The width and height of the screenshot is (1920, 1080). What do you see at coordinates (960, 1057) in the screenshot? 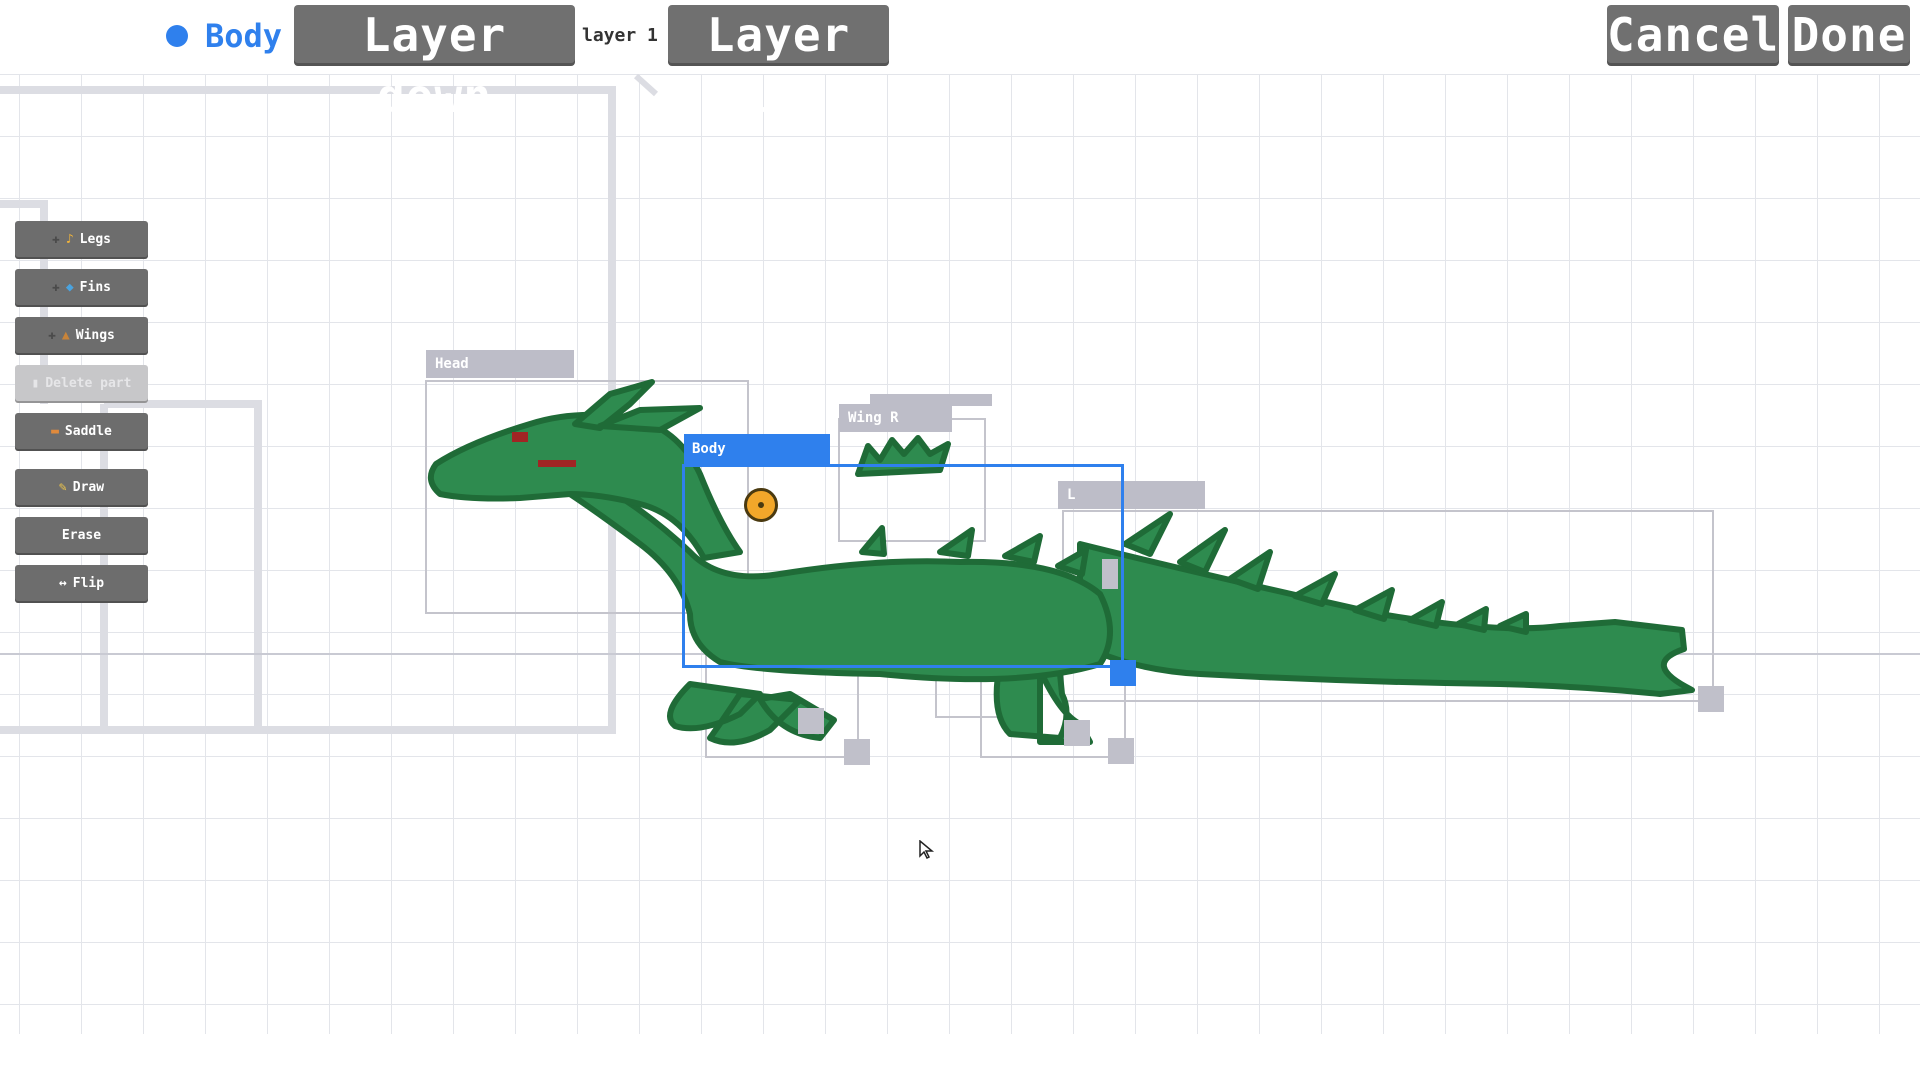
I see `bottom-strip` at bounding box center [960, 1057].